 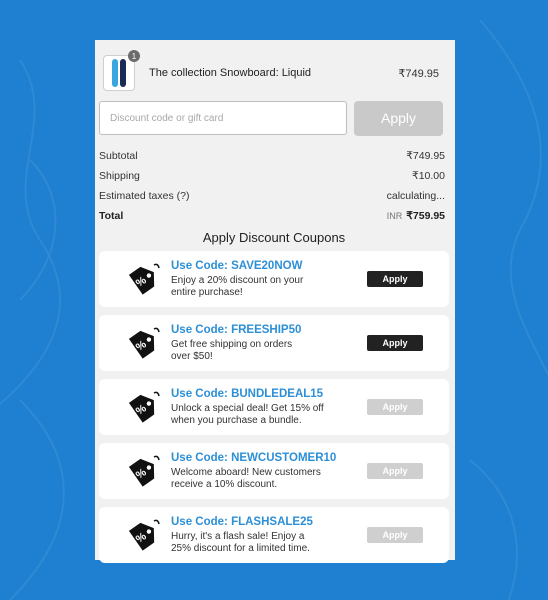 I want to click on subtotal-label: Subtotal, so click(x=118, y=156).